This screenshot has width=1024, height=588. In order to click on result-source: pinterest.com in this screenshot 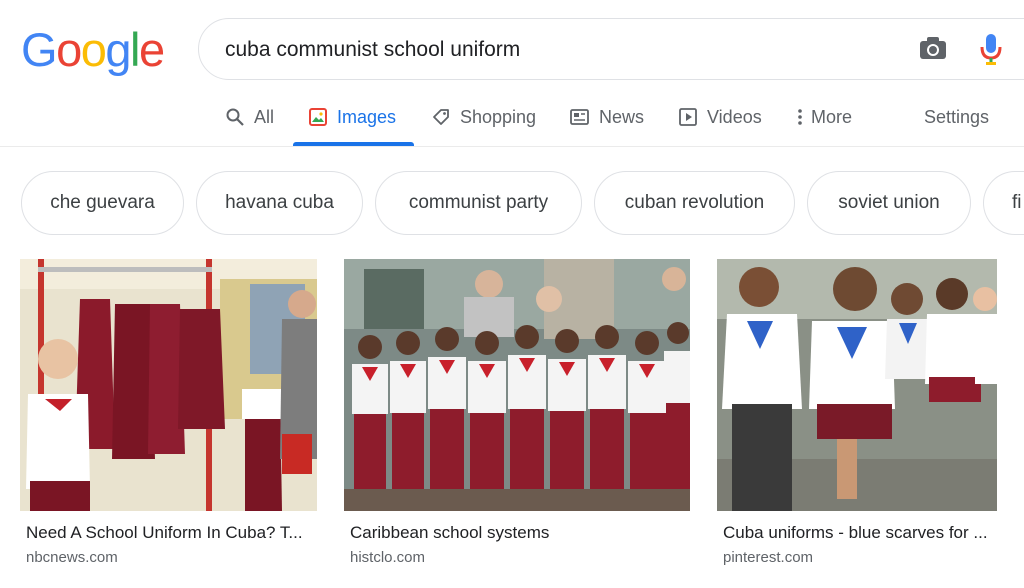, I will do `click(768, 557)`.